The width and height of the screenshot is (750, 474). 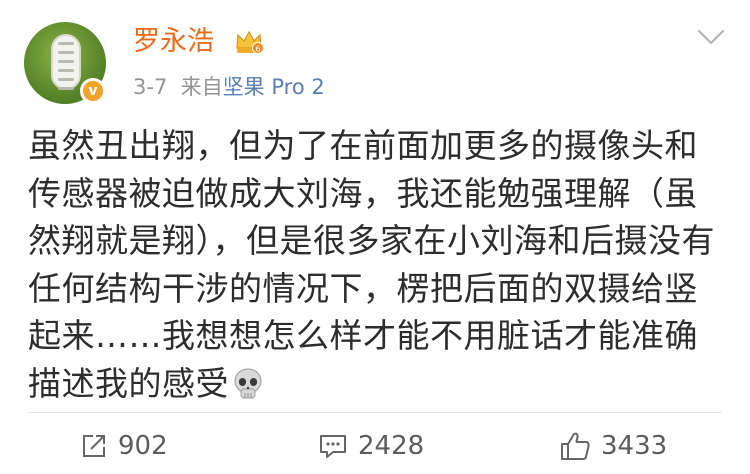 I want to click on member-crown-icon: 6, so click(x=249, y=42).